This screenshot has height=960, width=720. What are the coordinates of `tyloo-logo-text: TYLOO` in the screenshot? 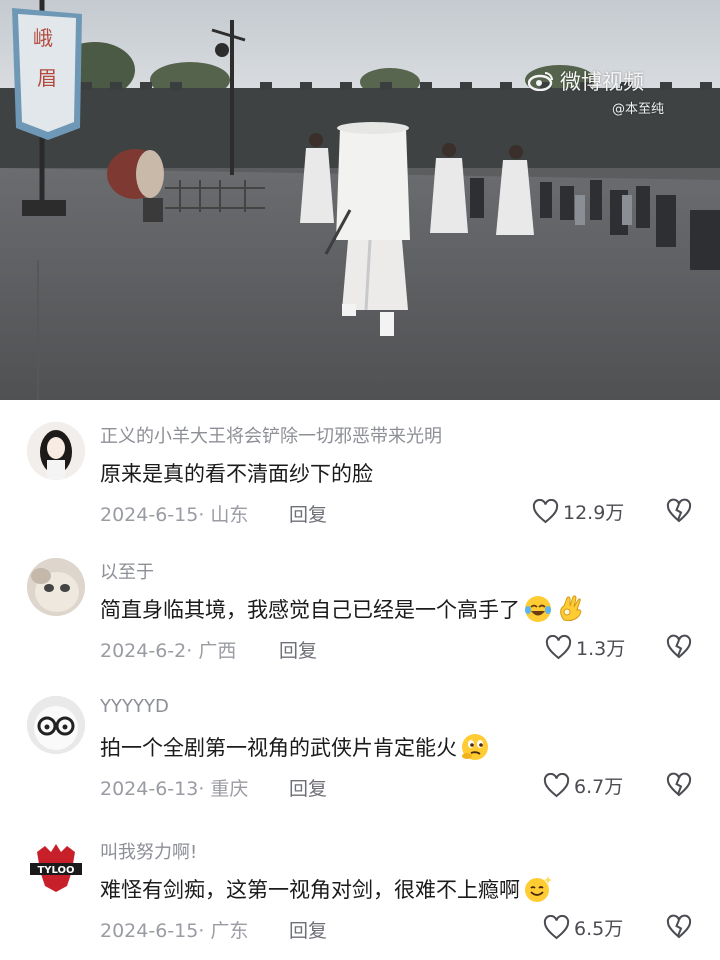 It's located at (55, 870).